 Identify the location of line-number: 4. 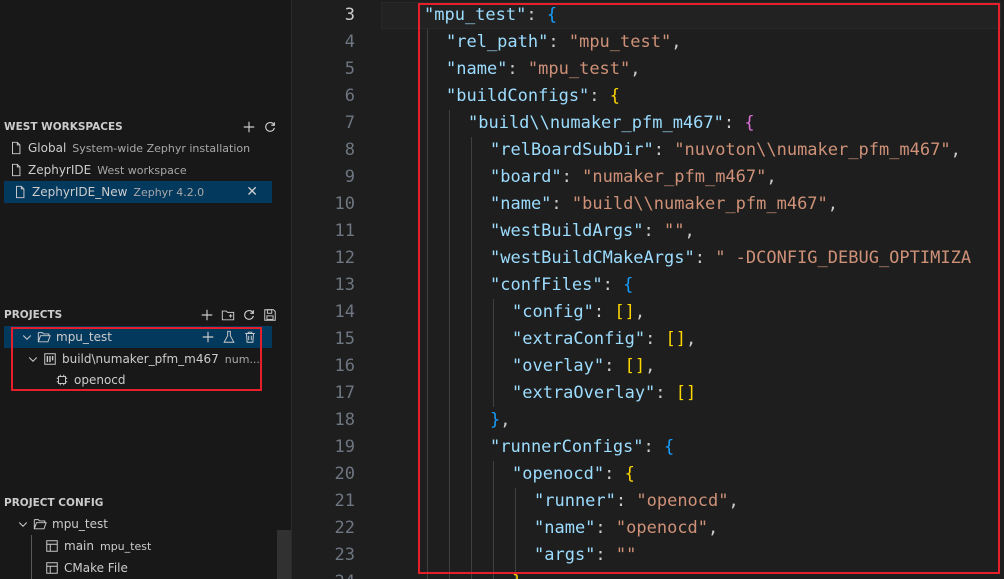
(349, 42).